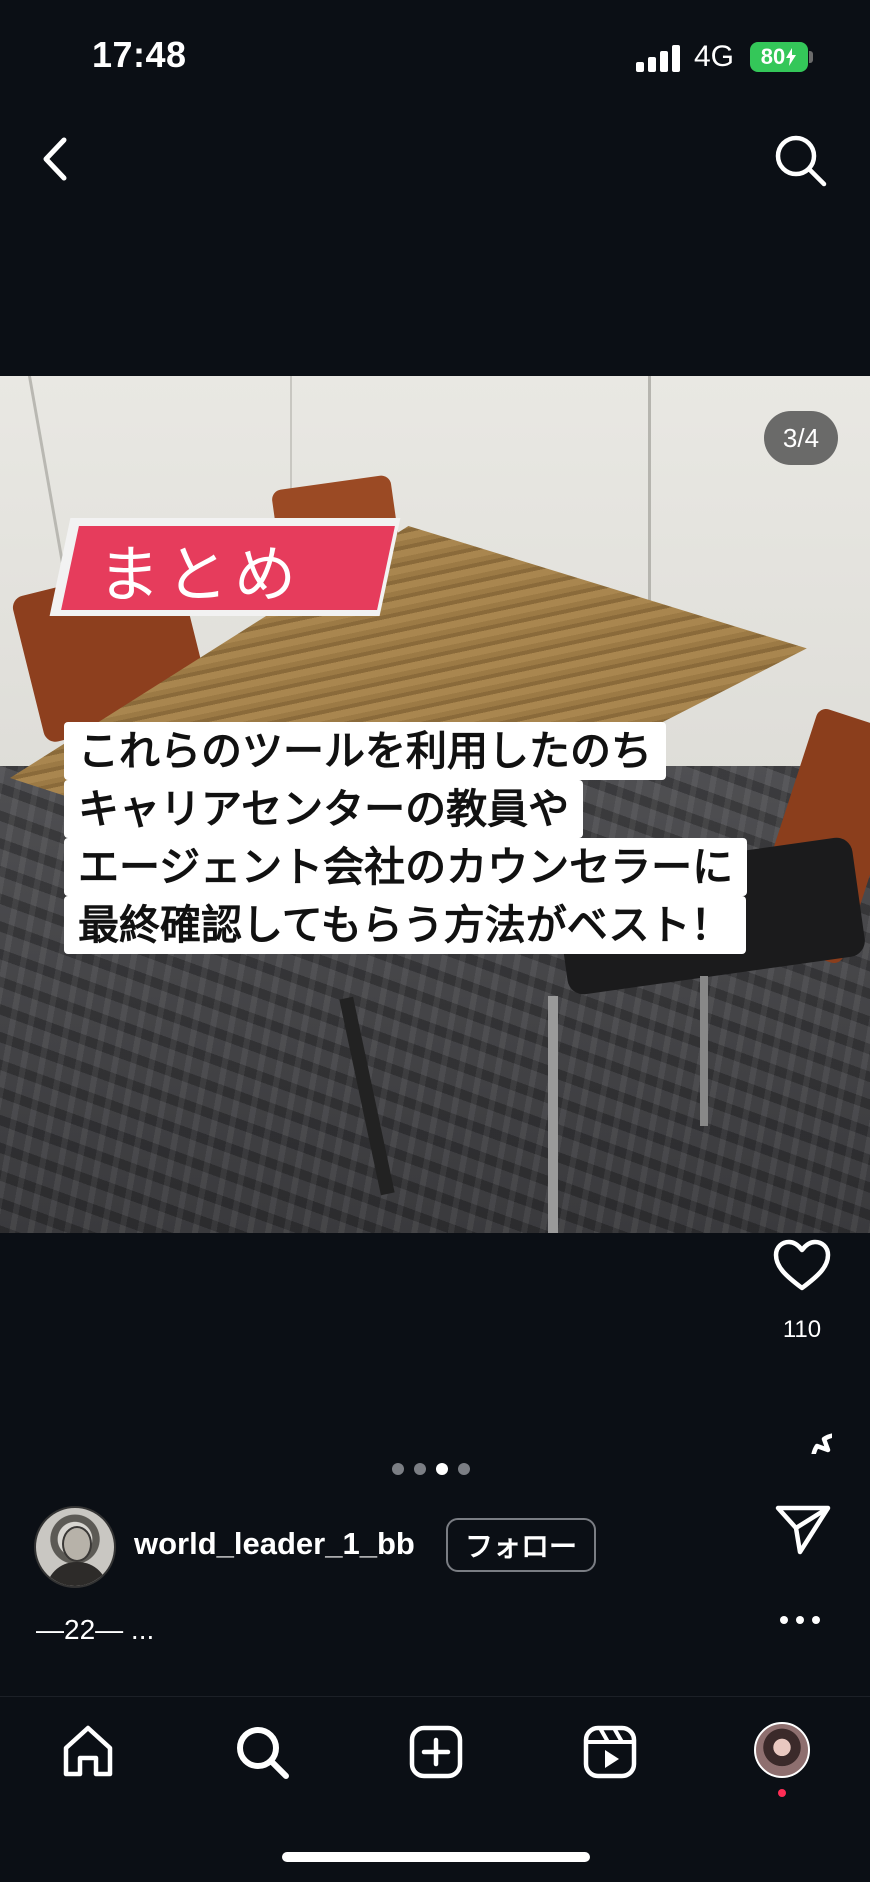 This screenshot has width=870, height=1882. What do you see at coordinates (802, 1329) in the screenshot?
I see `like-count: 110` at bounding box center [802, 1329].